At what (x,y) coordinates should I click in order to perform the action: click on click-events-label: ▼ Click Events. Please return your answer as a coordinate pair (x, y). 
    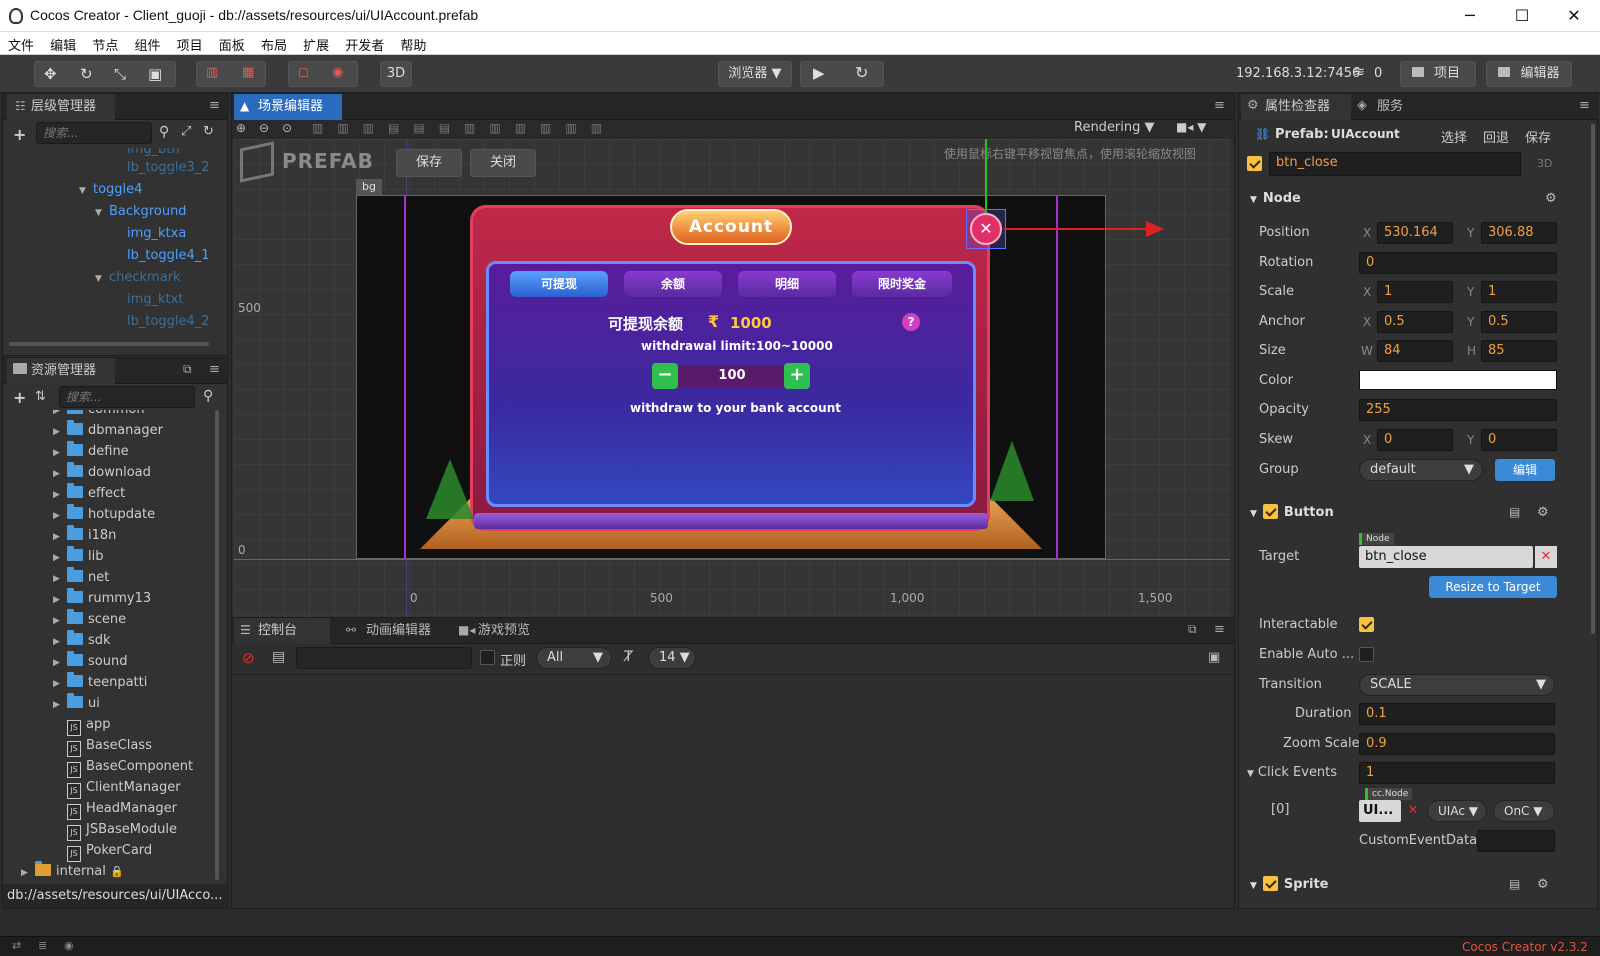
    Looking at the image, I should click on (1292, 772).